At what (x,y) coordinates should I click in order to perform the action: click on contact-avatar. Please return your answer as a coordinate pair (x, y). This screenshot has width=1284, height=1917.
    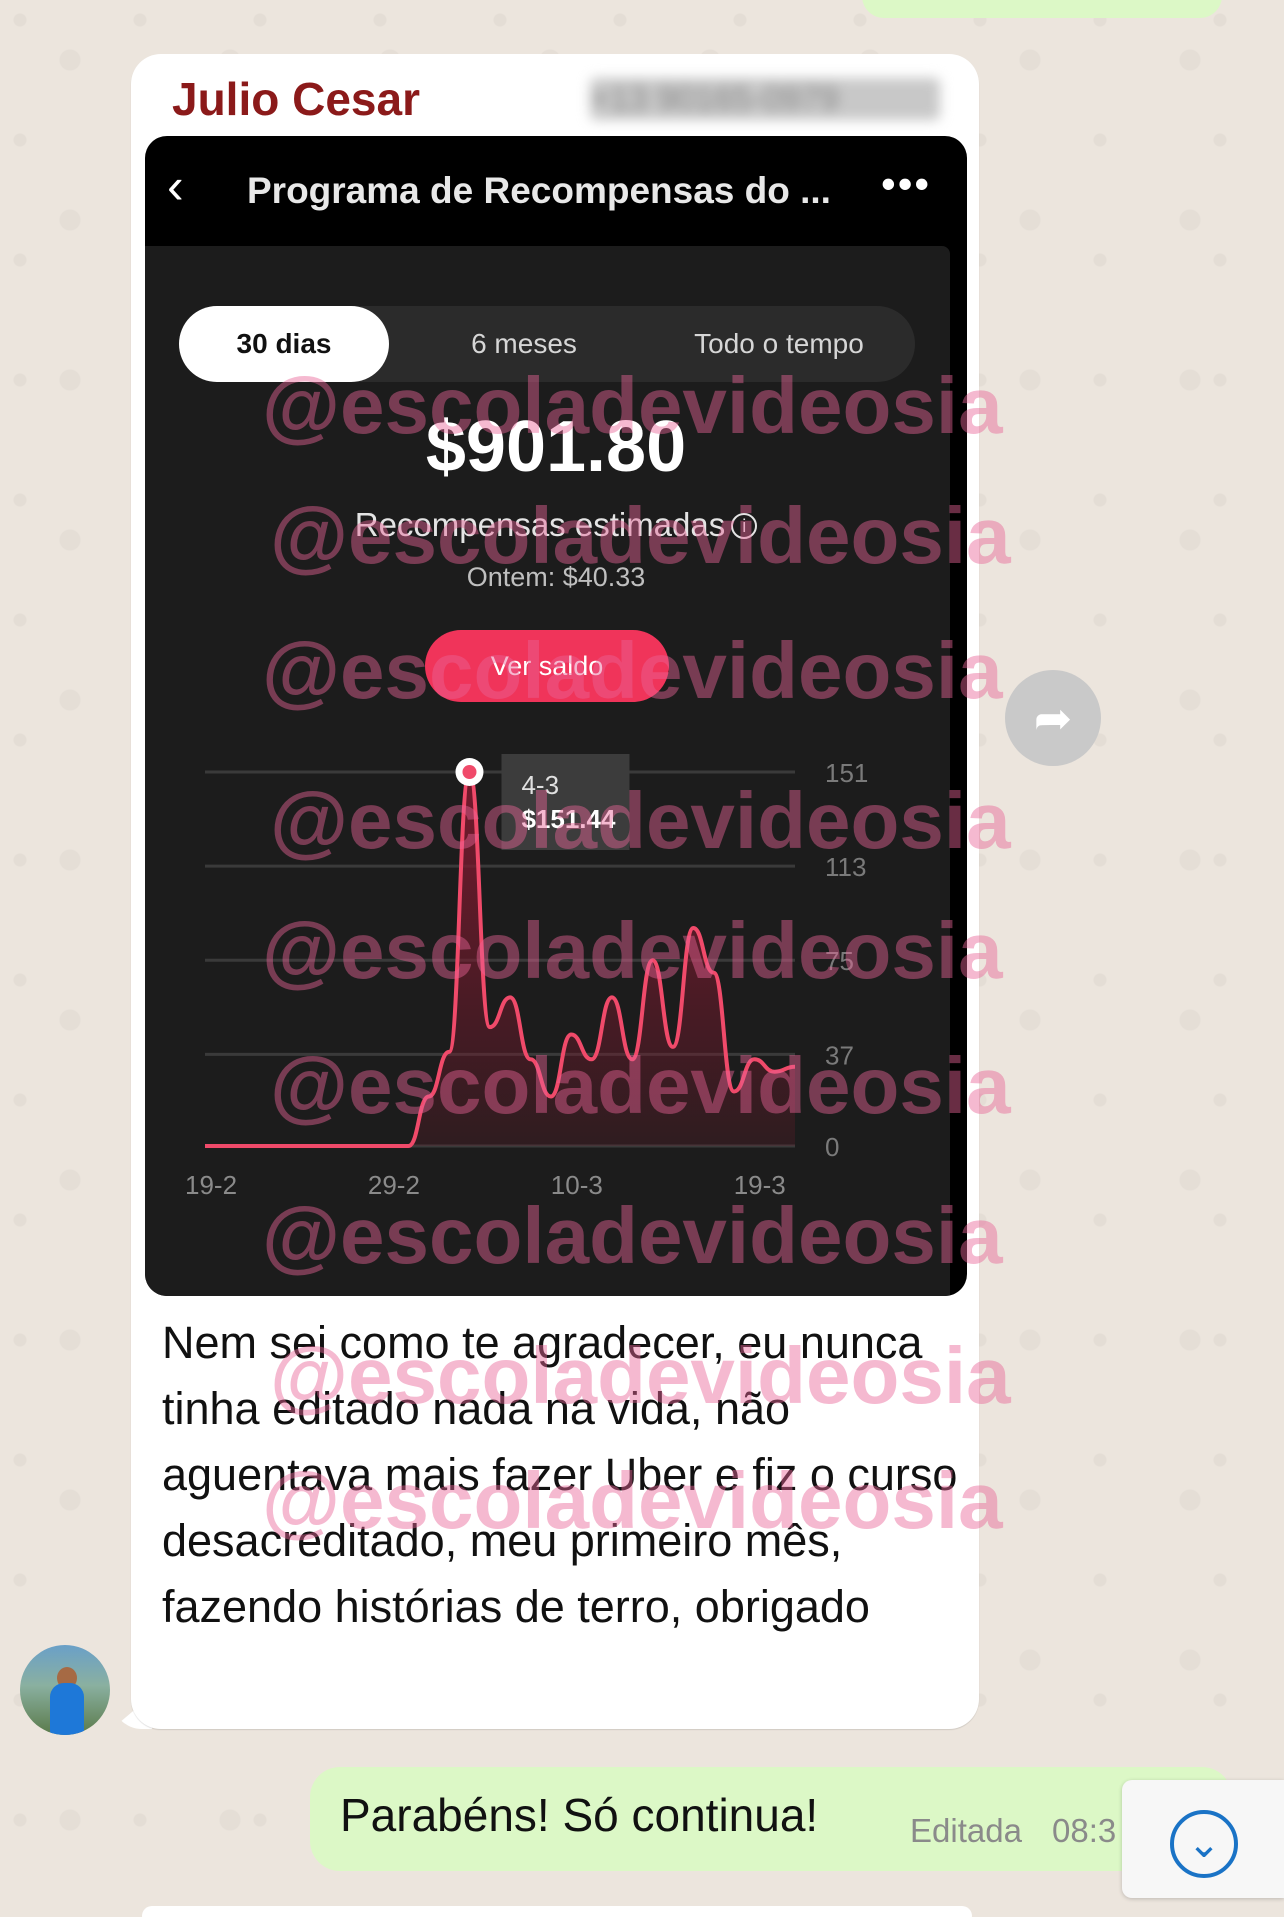
    Looking at the image, I should click on (65, 1690).